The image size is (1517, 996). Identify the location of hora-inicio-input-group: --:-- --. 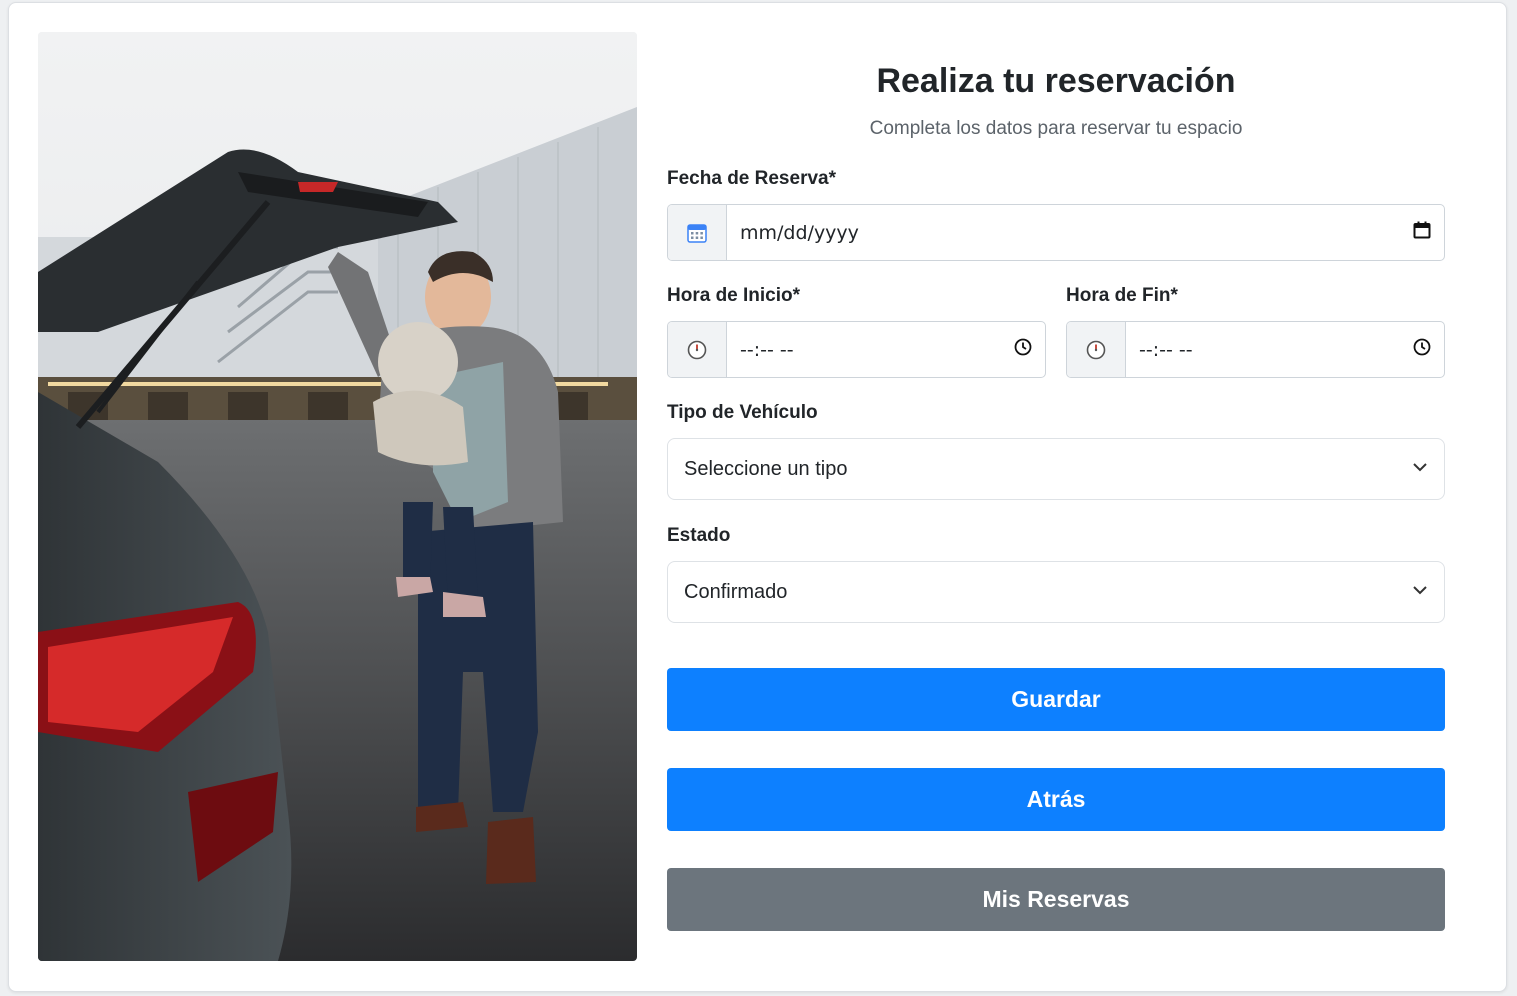
(856, 349).